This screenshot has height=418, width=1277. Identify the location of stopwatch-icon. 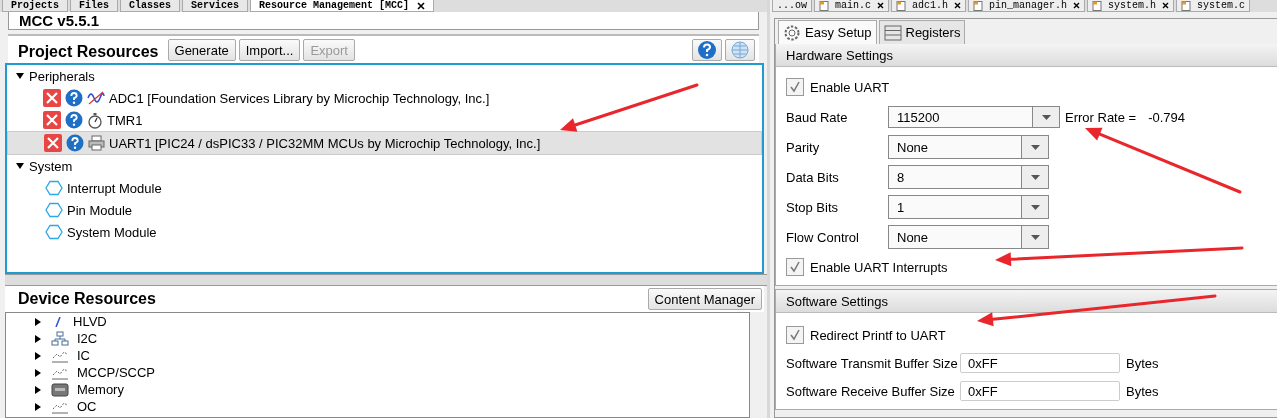
(95, 120).